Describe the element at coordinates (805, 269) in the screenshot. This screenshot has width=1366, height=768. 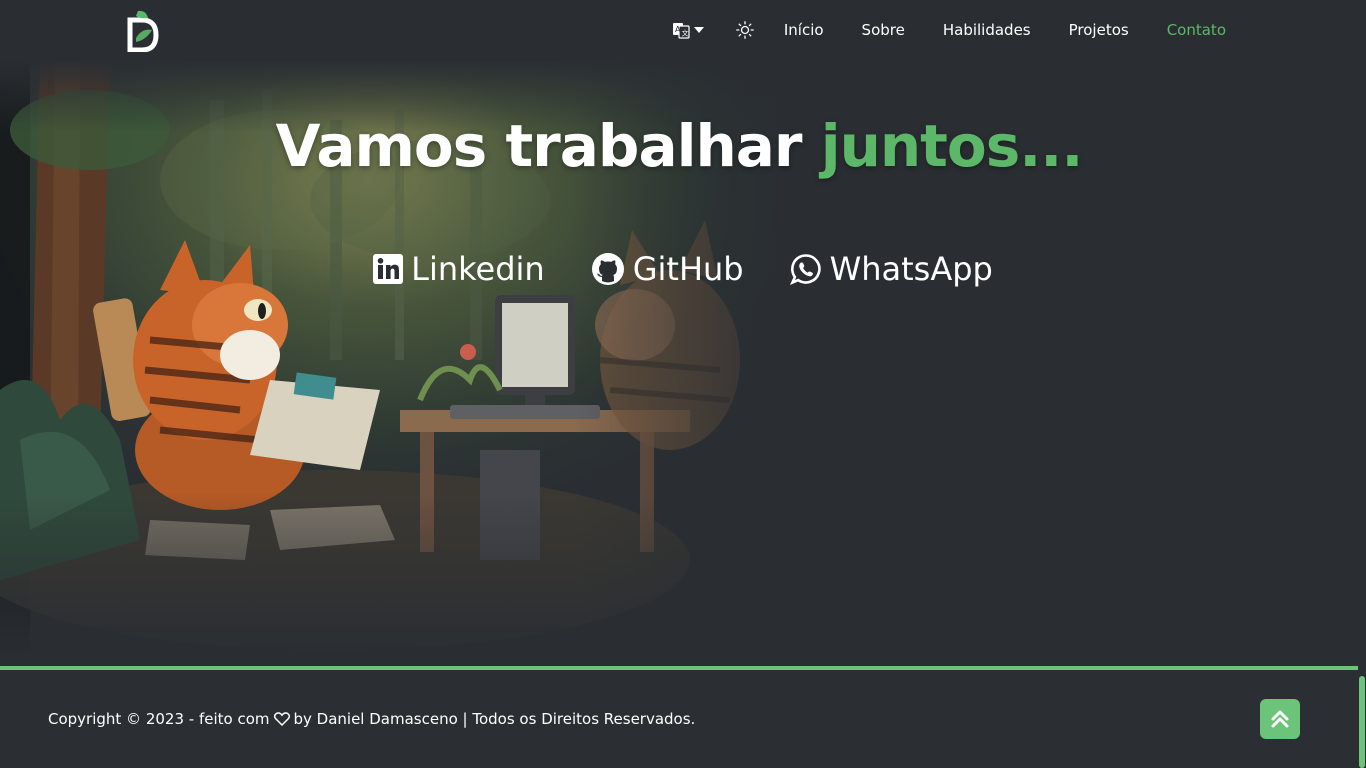
I see `whatsapp-icon` at that location.